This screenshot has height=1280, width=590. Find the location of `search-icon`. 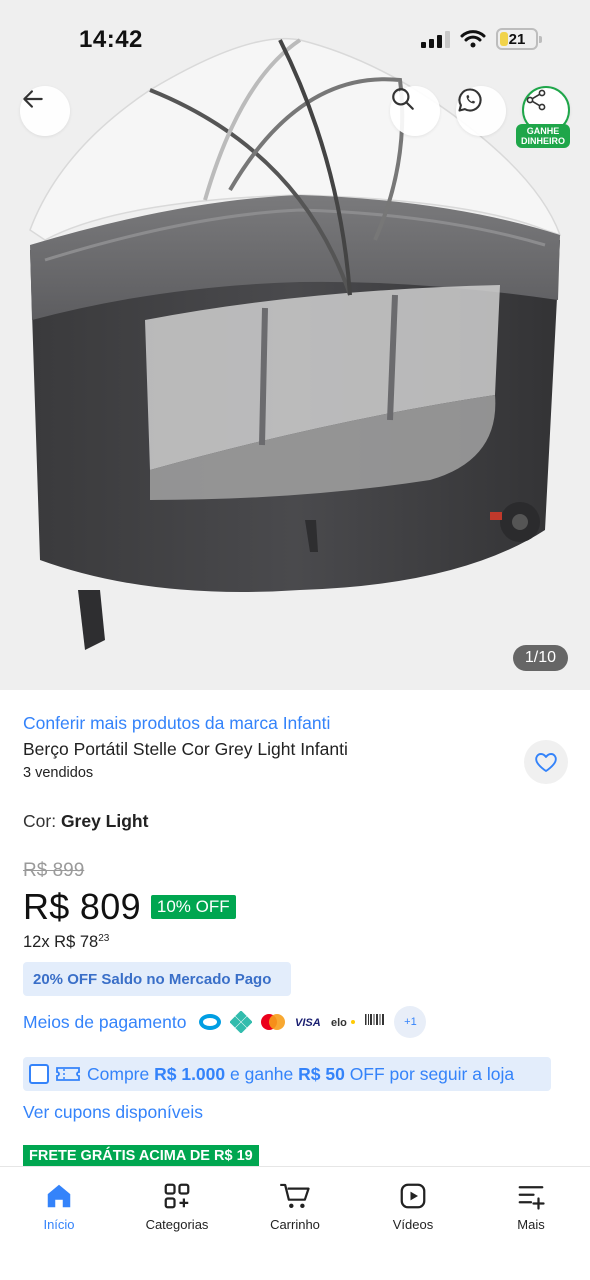

search-icon is located at coordinates (403, 99).